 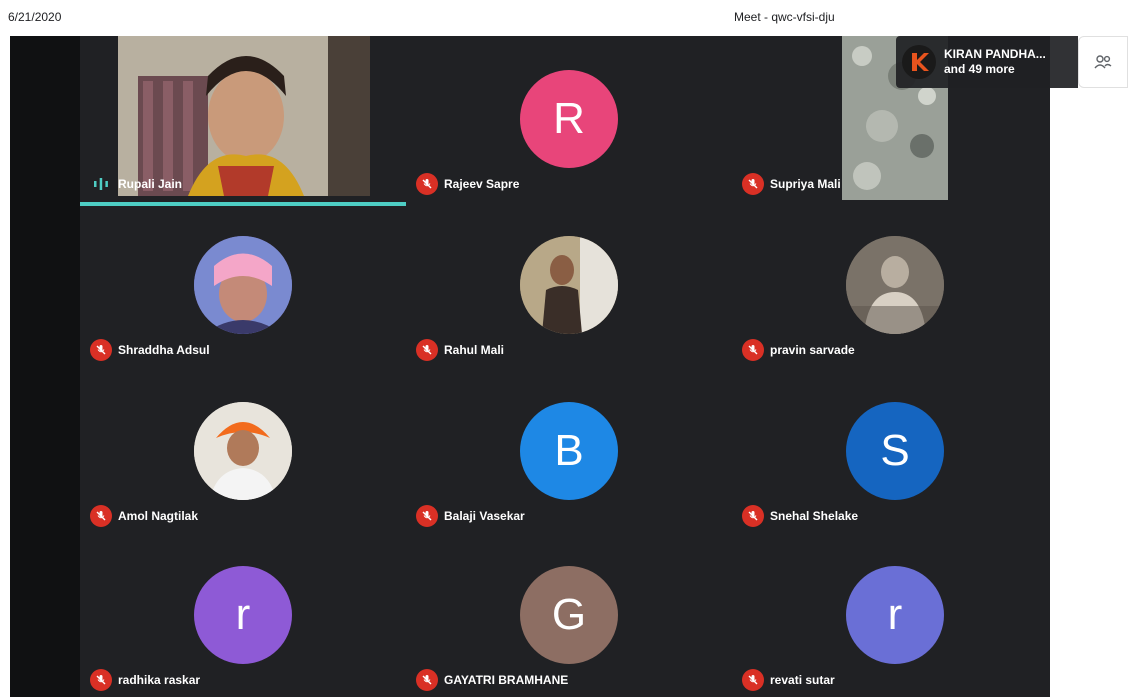 I want to click on participant-name-row: Amol Nagtilak, so click(x=144, y=516).